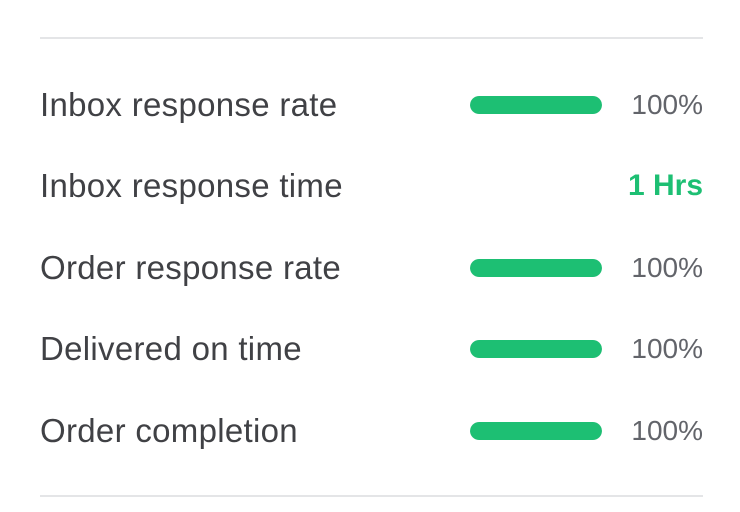 Image resolution: width=740 pixels, height=512 pixels. I want to click on response-time-value: 1 Hrs, so click(665, 186).